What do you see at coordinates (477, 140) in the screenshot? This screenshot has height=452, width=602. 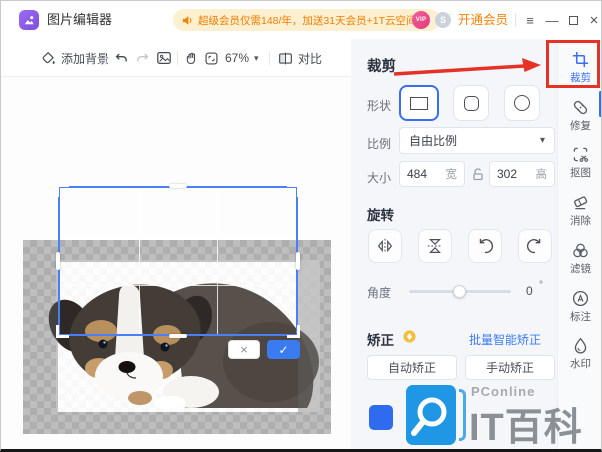 I see `ratio-select: 自由比例 ▾` at bounding box center [477, 140].